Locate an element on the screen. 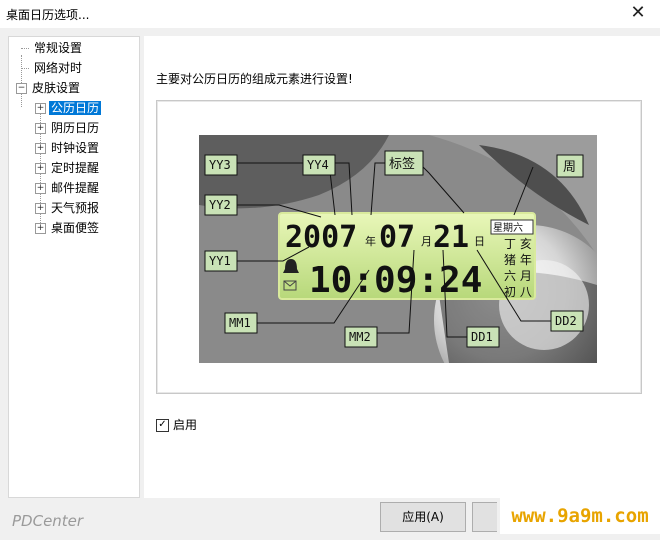  year-digits: 2007 is located at coordinates (321, 237).